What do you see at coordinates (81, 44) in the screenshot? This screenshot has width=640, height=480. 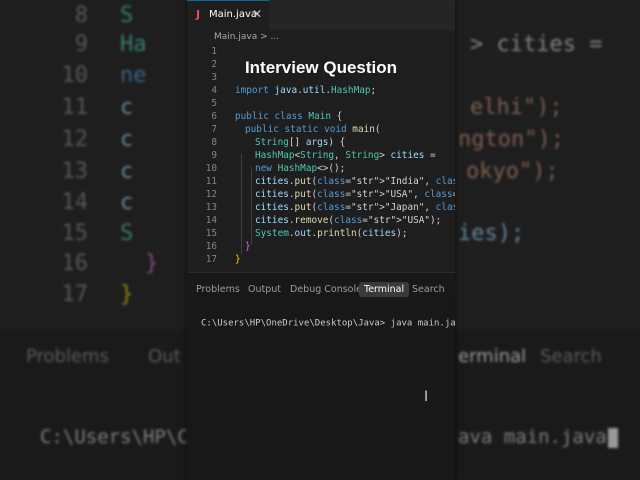 I see `bg-line-number: 9` at bounding box center [81, 44].